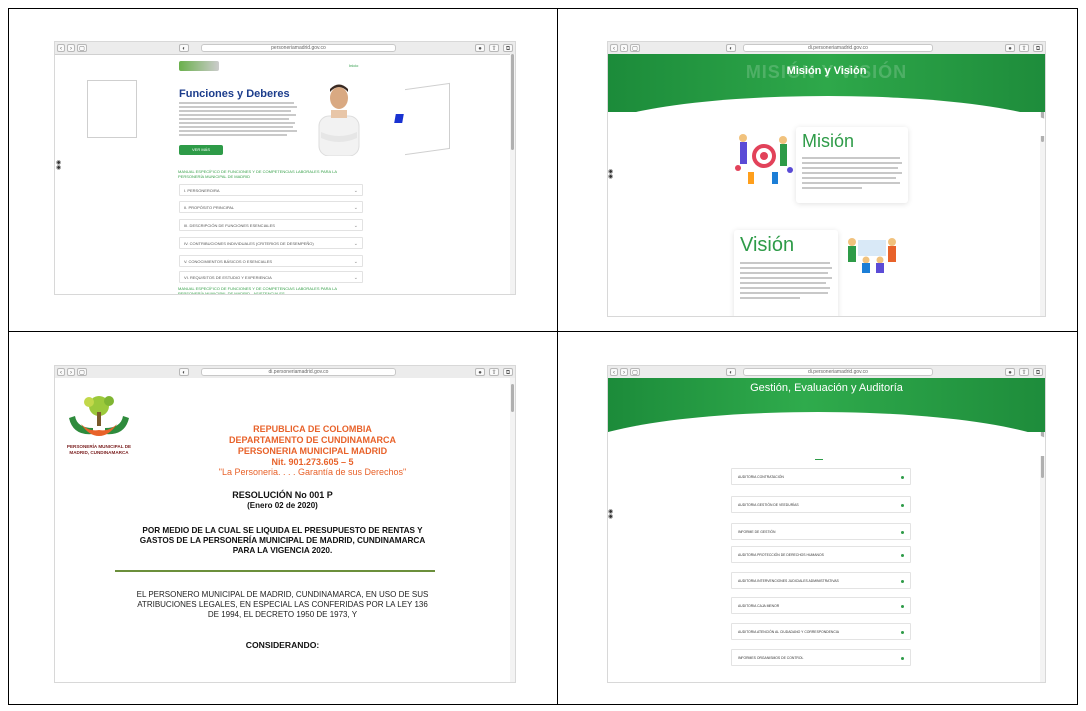 The width and height of the screenshot is (1086, 711). What do you see at coordinates (761, 477) in the screenshot?
I see `audit-item-label: Auditoria Contratación` at bounding box center [761, 477].